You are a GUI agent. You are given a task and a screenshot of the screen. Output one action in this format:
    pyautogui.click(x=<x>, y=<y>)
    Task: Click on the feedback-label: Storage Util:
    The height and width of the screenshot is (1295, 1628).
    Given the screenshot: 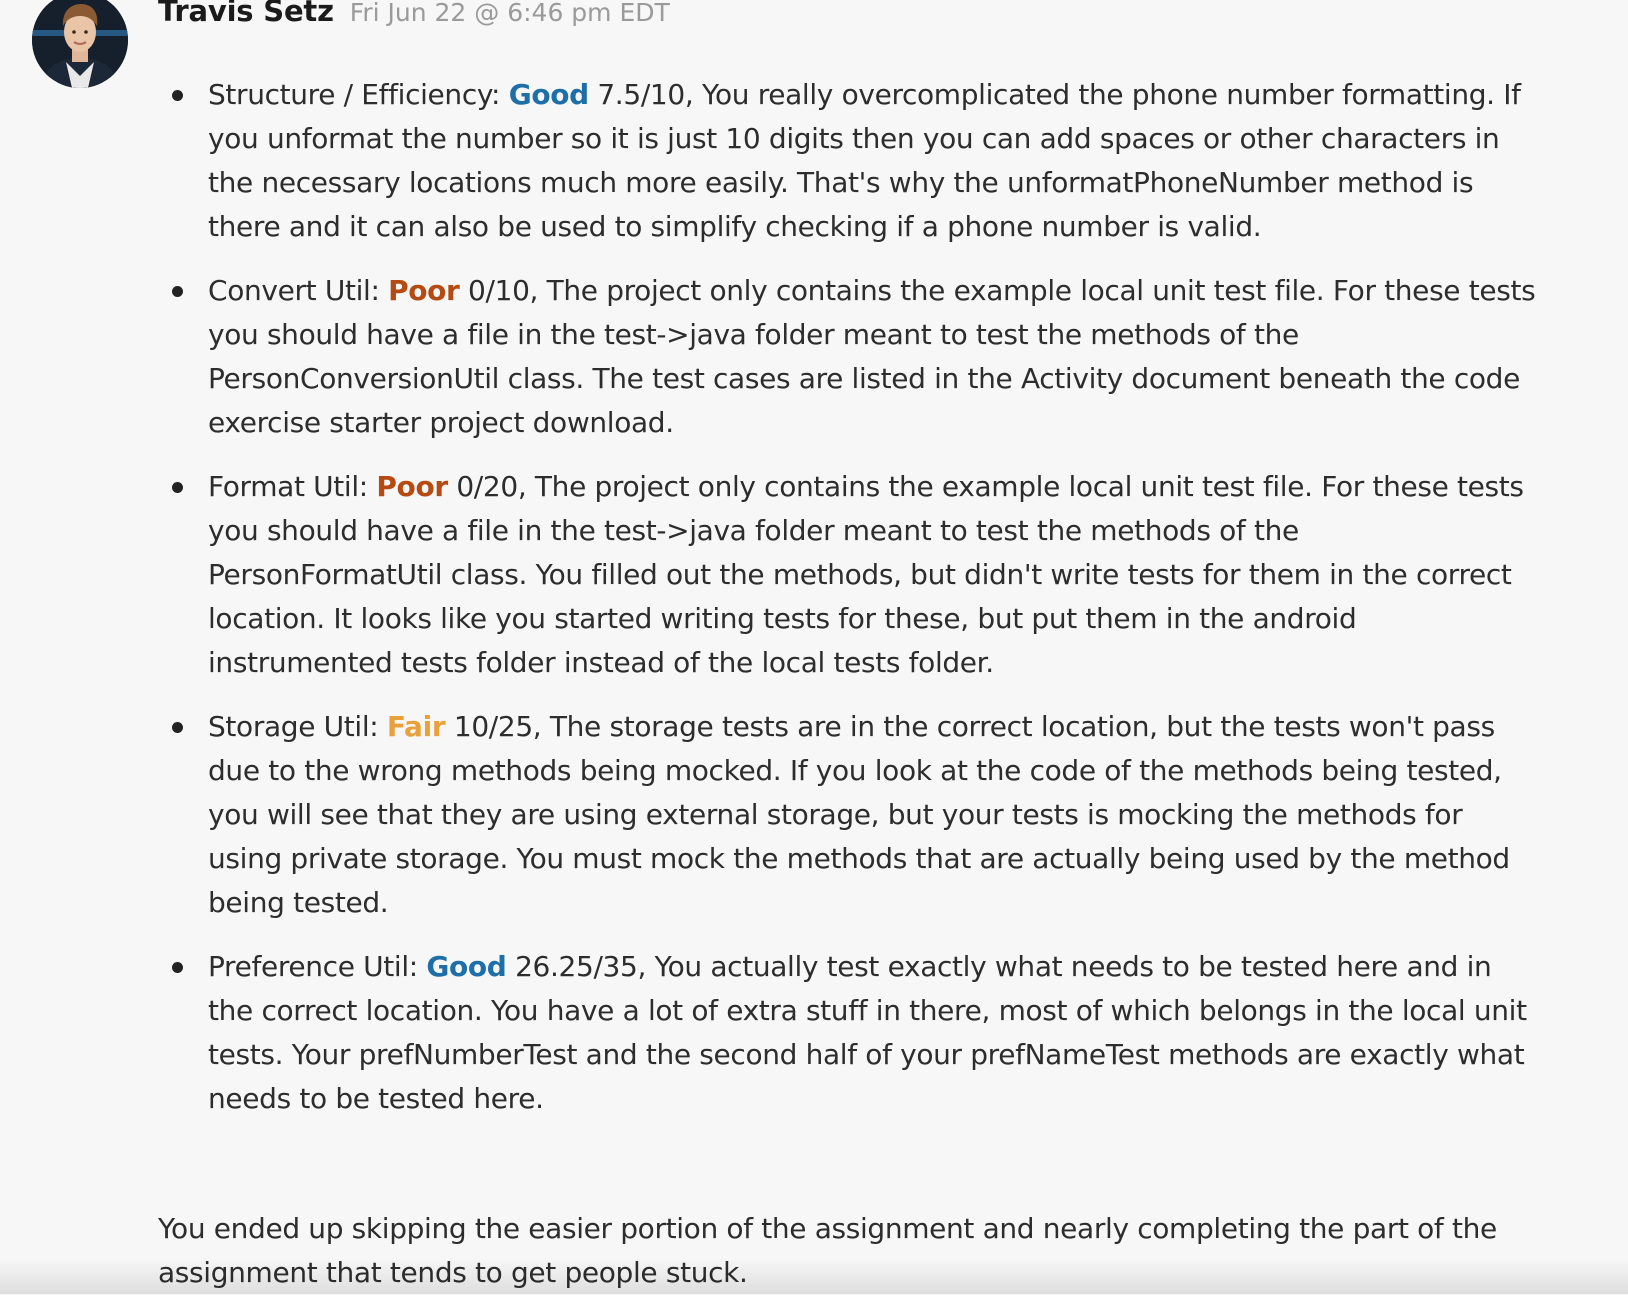 What is the action you would take?
    pyautogui.click(x=297, y=726)
    